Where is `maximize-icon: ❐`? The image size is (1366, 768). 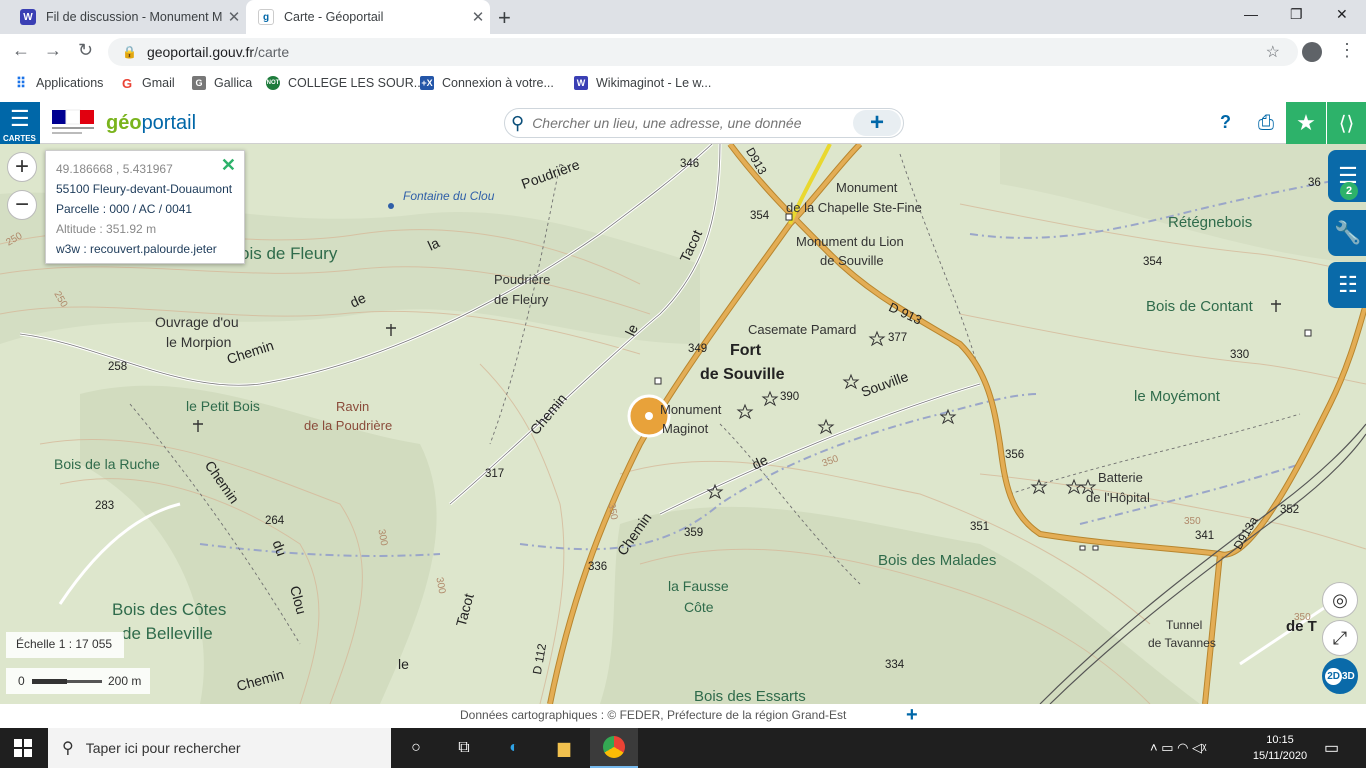
maximize-icon: ❐ is located at coordinates (1296, 14).